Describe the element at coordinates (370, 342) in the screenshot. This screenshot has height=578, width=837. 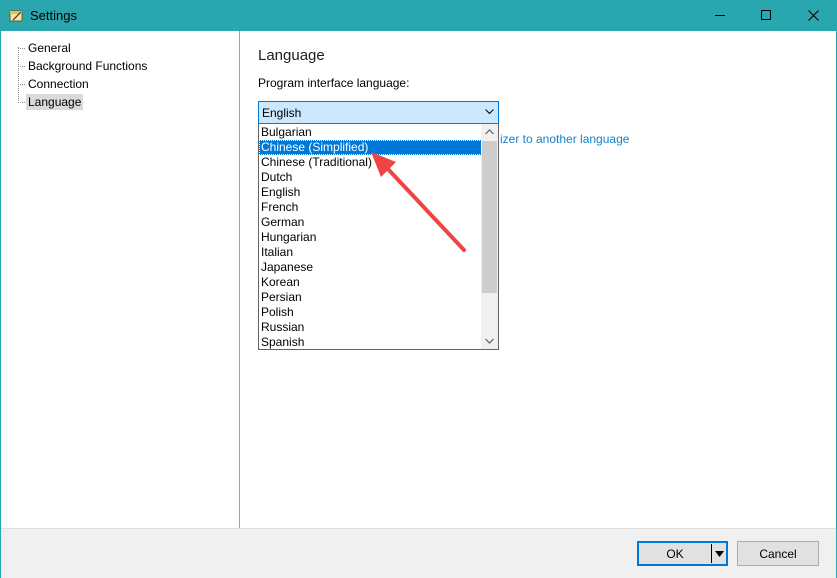
I see `dropdown-option-spanish: Spanish` at that location.